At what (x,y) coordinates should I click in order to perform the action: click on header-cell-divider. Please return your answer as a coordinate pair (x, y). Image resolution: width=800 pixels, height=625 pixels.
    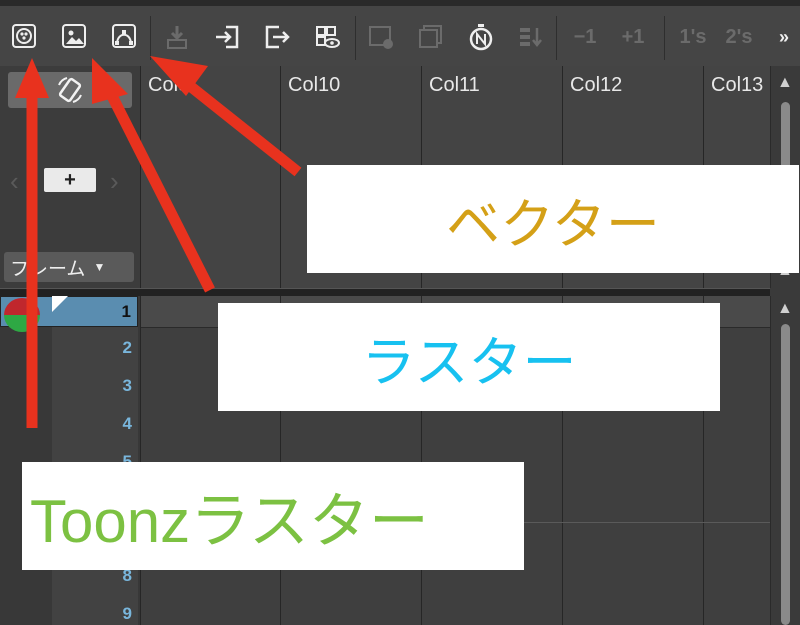
    Looking at the image, I should click on (385, 292).